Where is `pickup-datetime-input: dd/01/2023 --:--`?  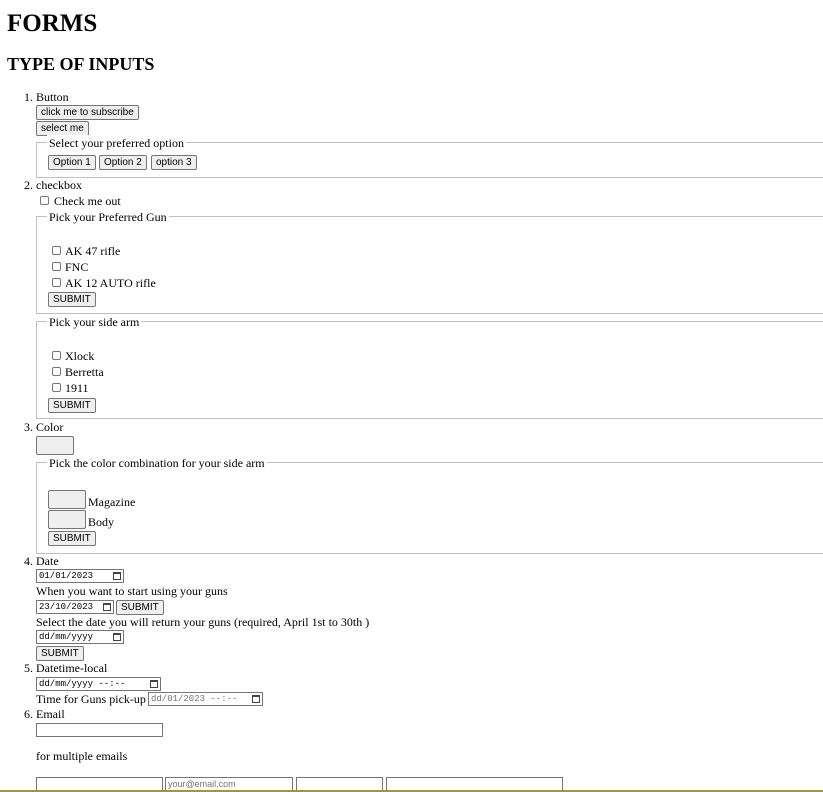 pickup-datetime-input: dd/01/2023 --:-- is located at coordinates (205, 699).